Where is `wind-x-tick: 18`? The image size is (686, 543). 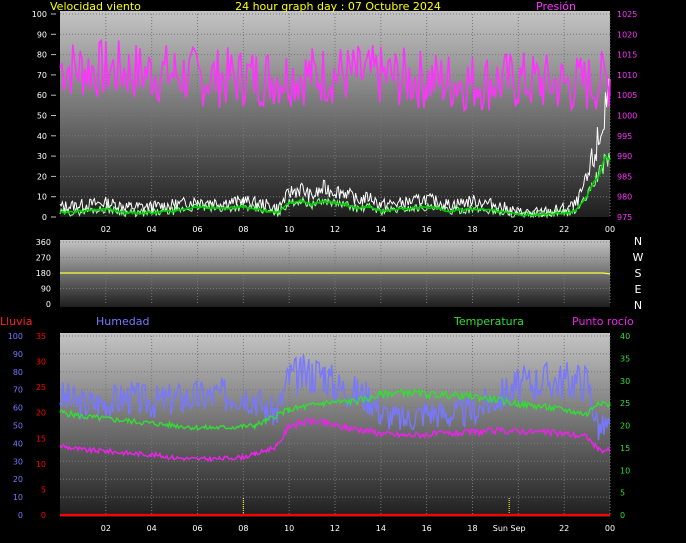 wind-x-tick: 18 is located at coordinates (472, 229).